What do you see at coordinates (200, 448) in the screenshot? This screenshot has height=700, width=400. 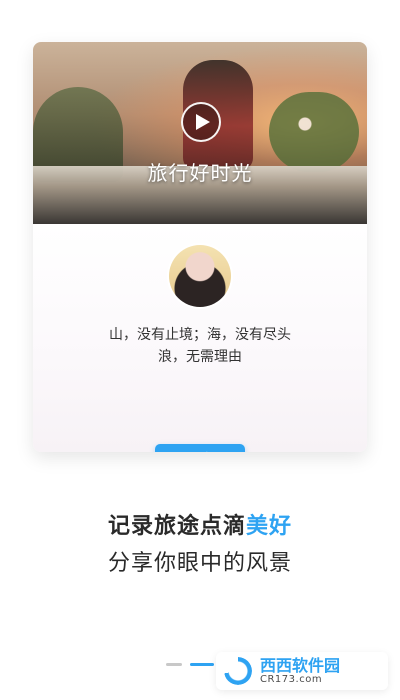 I see `share-button: 分享` at bounding box center [200, 448].